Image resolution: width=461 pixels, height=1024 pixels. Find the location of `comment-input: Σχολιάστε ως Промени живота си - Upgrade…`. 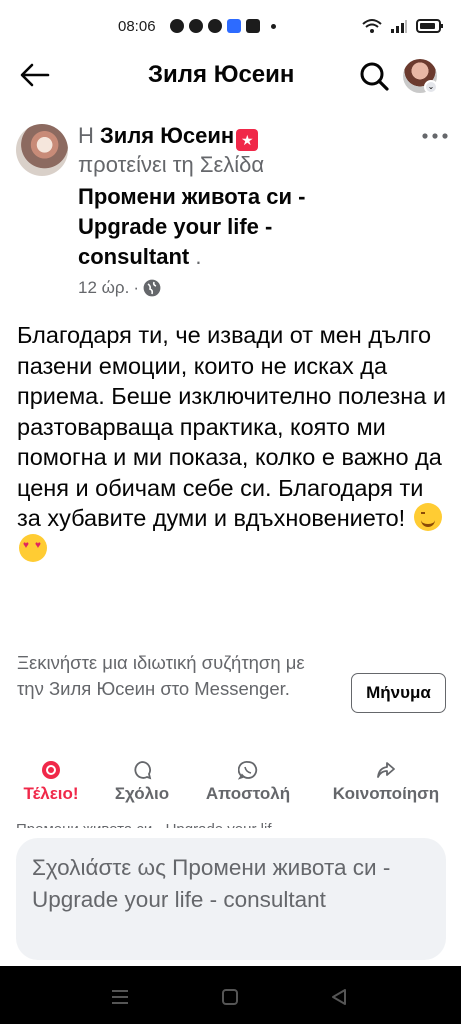

comment-input: Σχολιάστε ως Промени живота си - Upgrade… is located at coordinates (231, 899).